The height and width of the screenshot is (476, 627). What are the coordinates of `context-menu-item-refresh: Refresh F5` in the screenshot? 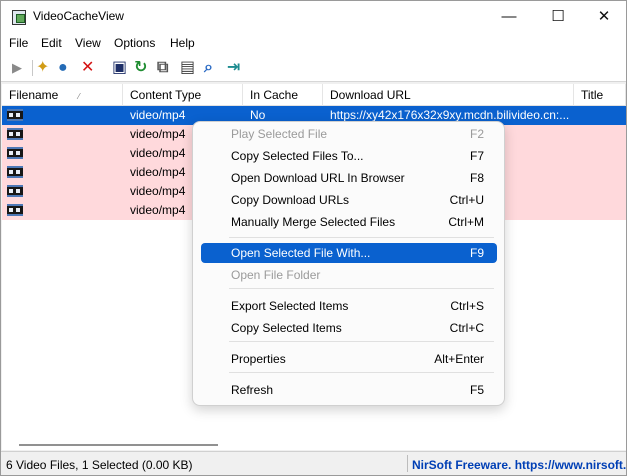 It's located at (349, 390).